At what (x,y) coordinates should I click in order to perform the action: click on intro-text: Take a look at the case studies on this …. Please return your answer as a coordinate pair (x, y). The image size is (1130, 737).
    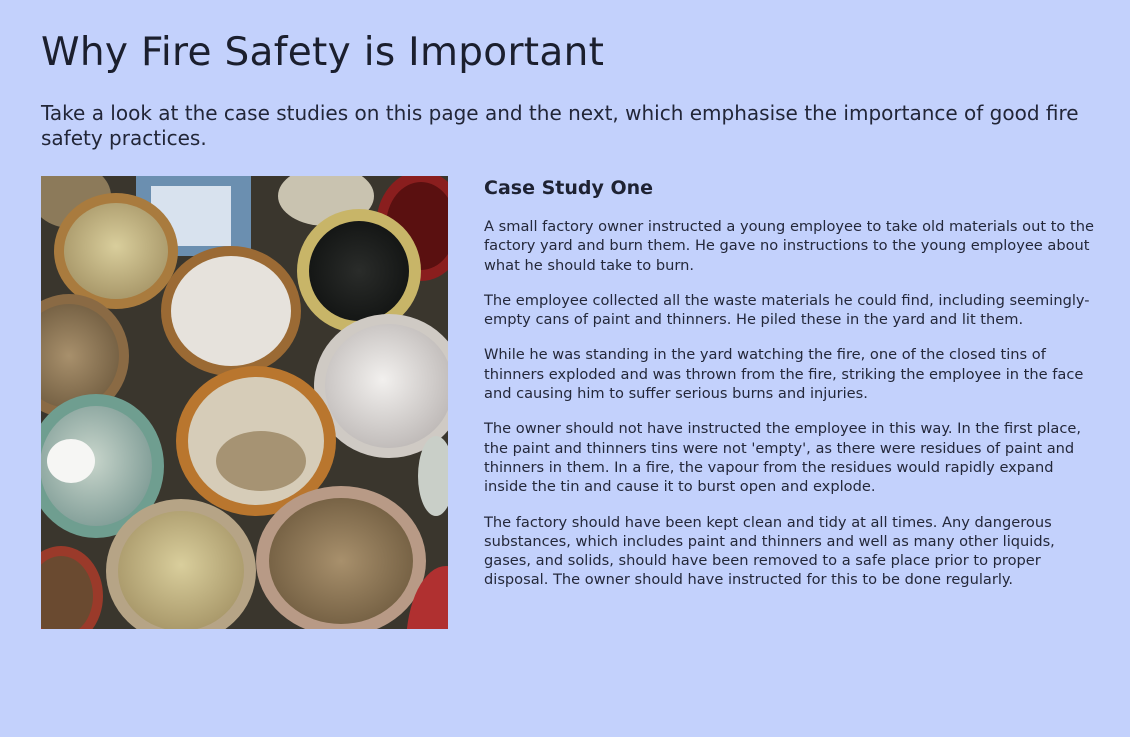
    Looking at the image, I should click on (560, 125).